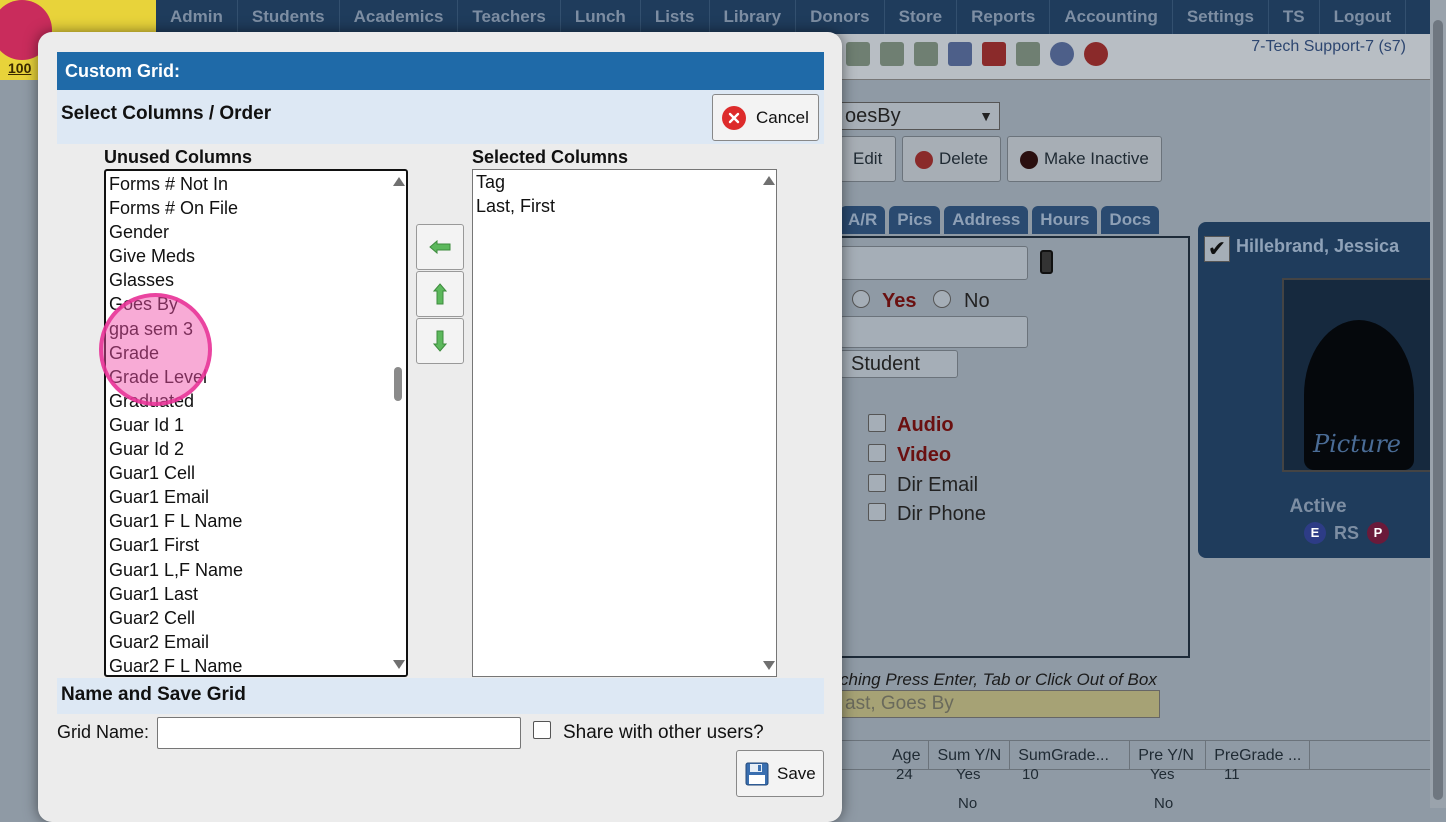  What do you see at coordinates (986, 220) in the screenshot?
I see `tab-address: Address` at bounding box center [986, 220].